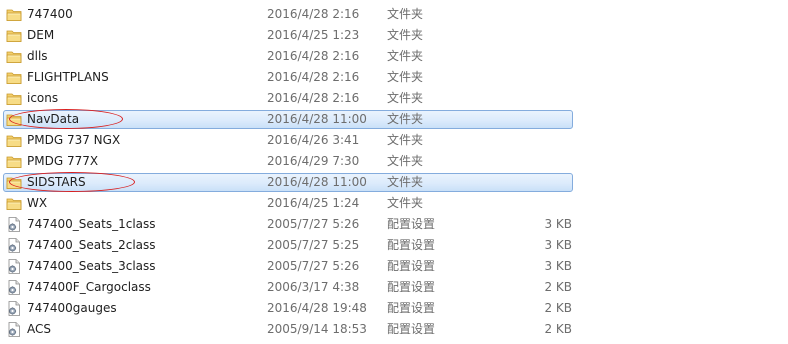 This screenshot has width=788, height=344. Describe the element at coordinates (317, 308) in the screenshot. I see `date-modified: 2016/4/28 19:48` at that location.